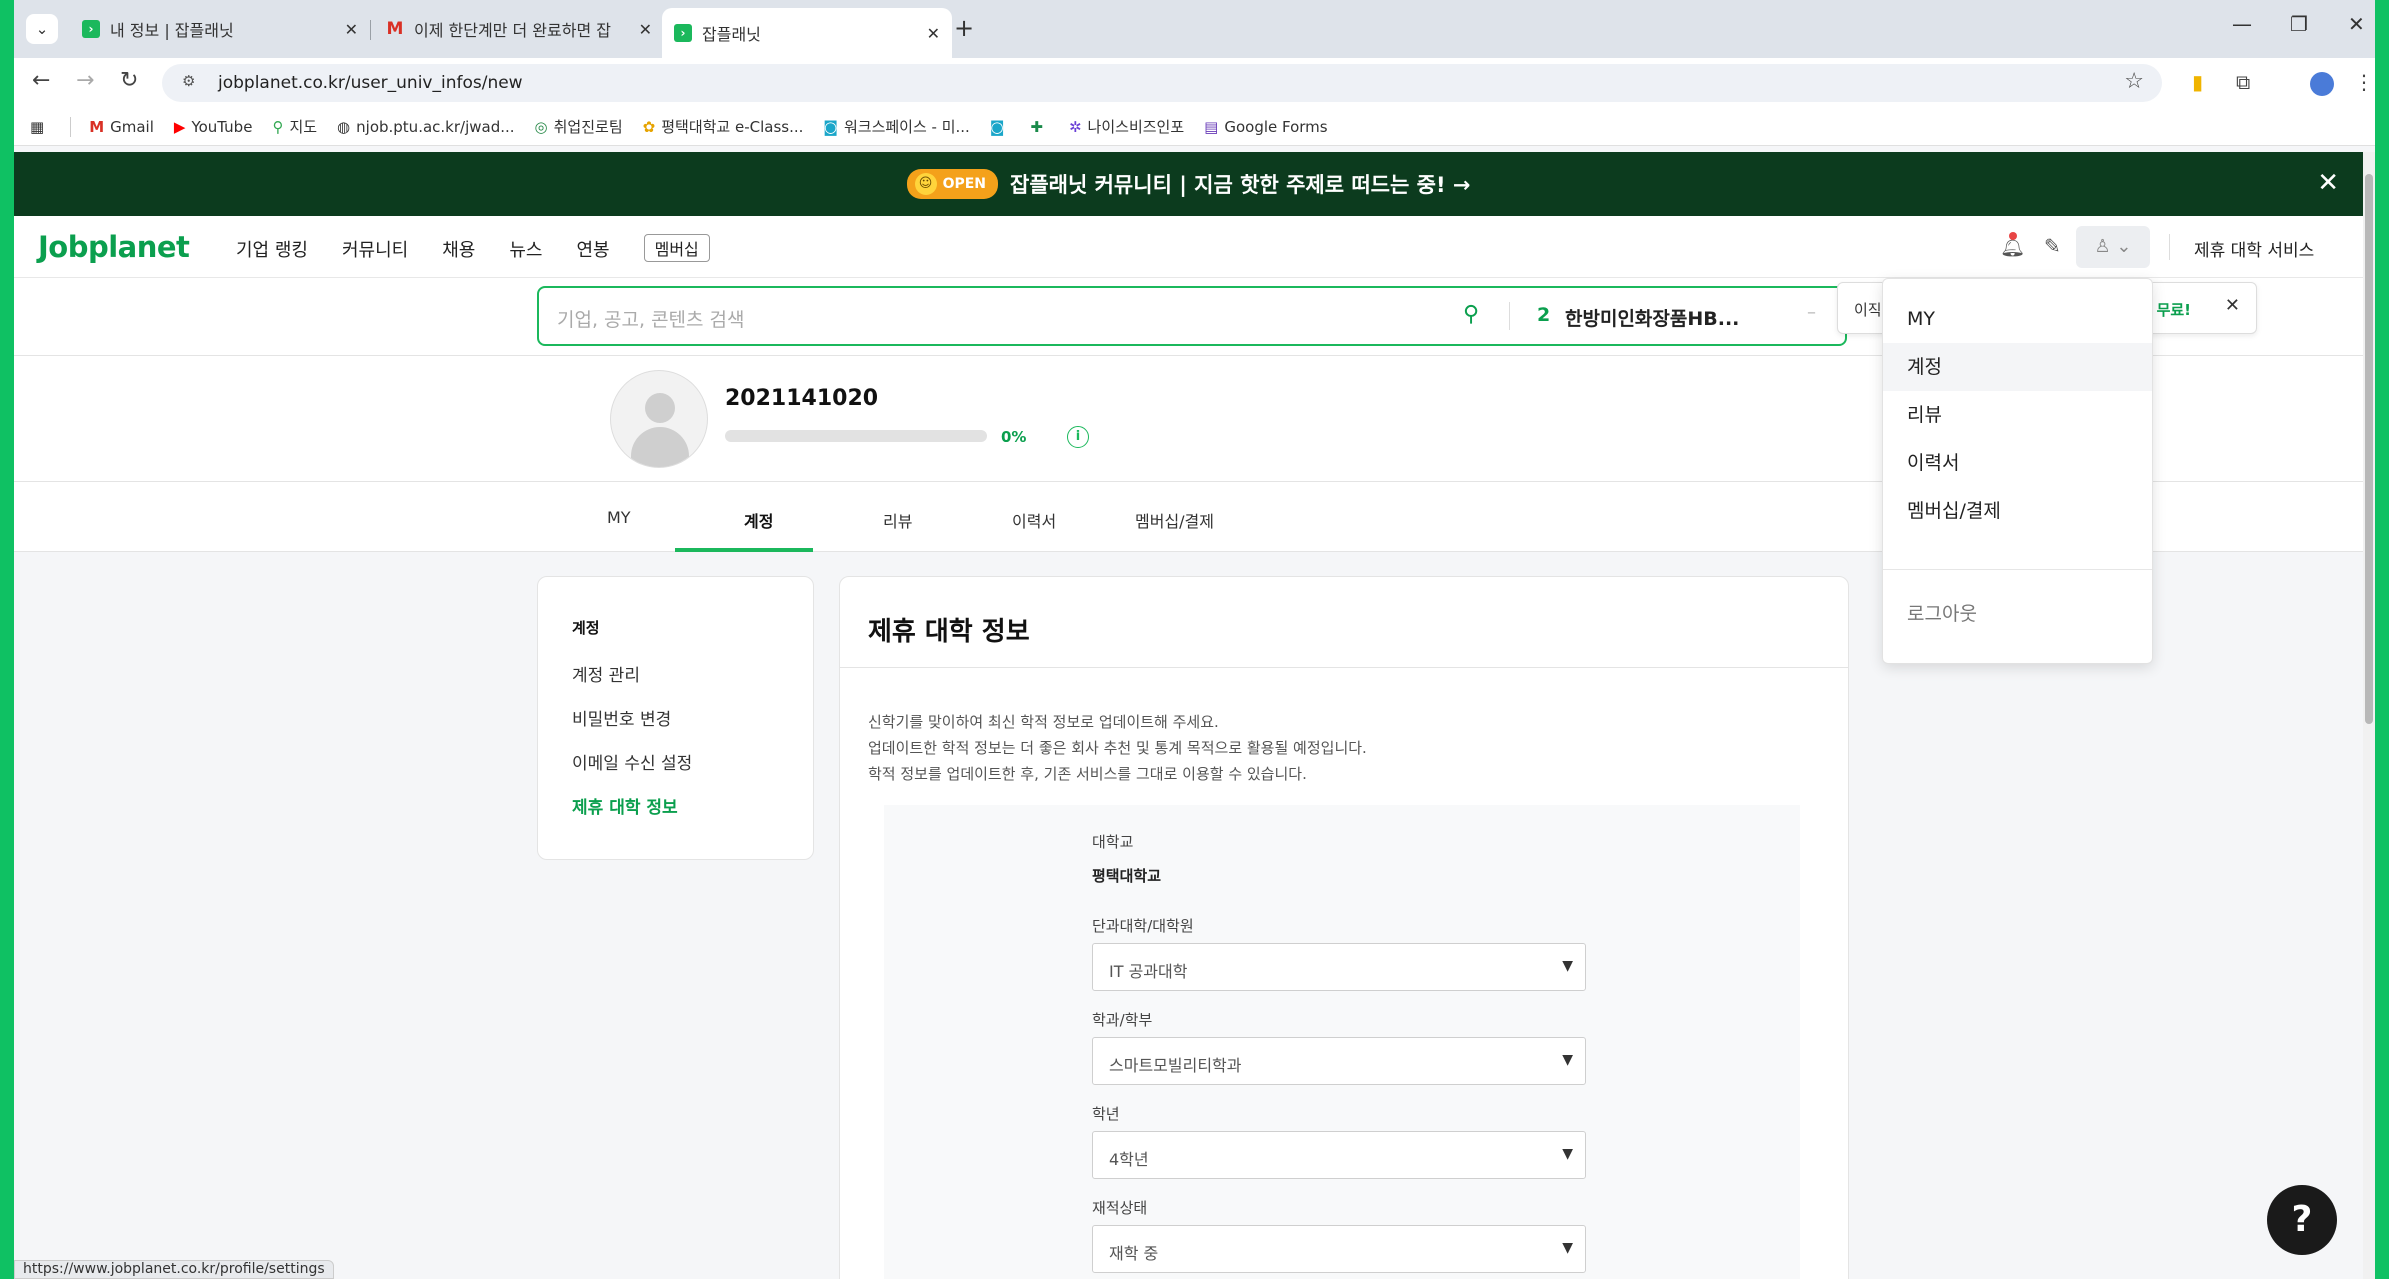 The height and width of the screenshot is (1279, 2389). I want to click on profile-avatar-icon, so click(2322, 84).